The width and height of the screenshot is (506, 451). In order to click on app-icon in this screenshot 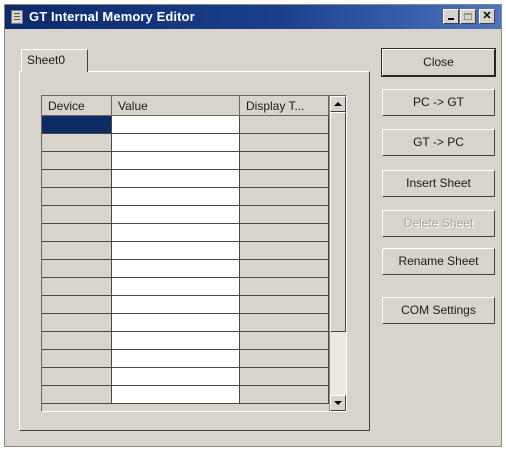, I will do `click(17, 17)`.